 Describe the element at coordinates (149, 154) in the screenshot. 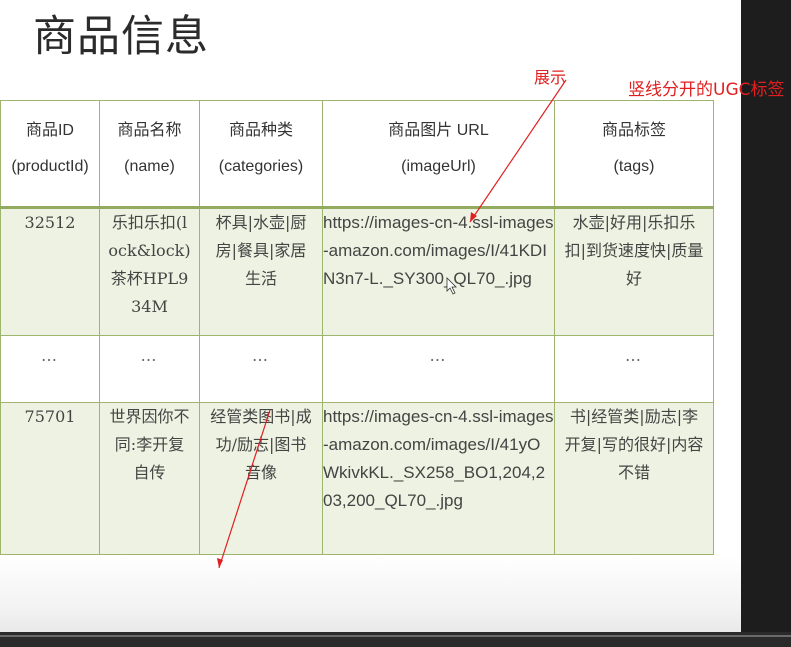

I see `header-name: 商品名称 (name)` at that location.